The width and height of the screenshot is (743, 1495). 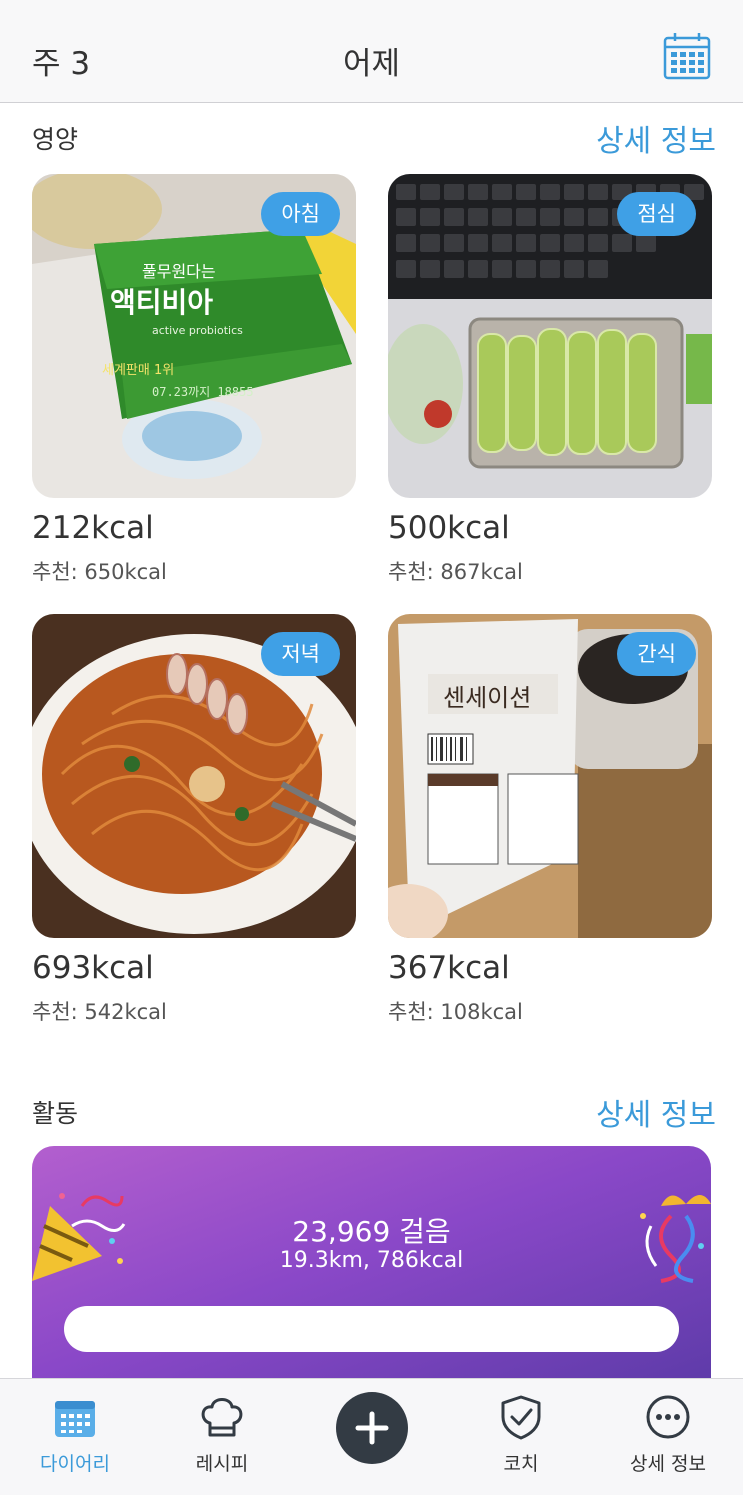 What do you see at coordinates (93, 968) in the screenshot?
I see `meal-kcal: 693kcal` at bounding box center [93, 968].